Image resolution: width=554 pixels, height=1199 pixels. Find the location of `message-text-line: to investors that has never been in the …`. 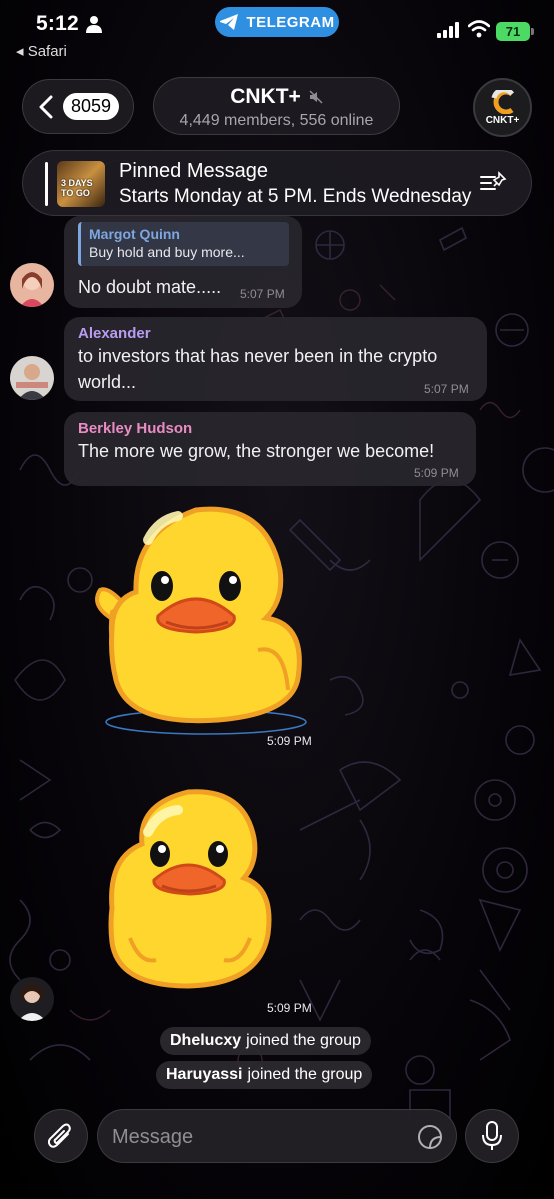

message-text-line: to investors that has never been in the … is located at coordinates (258, 356).